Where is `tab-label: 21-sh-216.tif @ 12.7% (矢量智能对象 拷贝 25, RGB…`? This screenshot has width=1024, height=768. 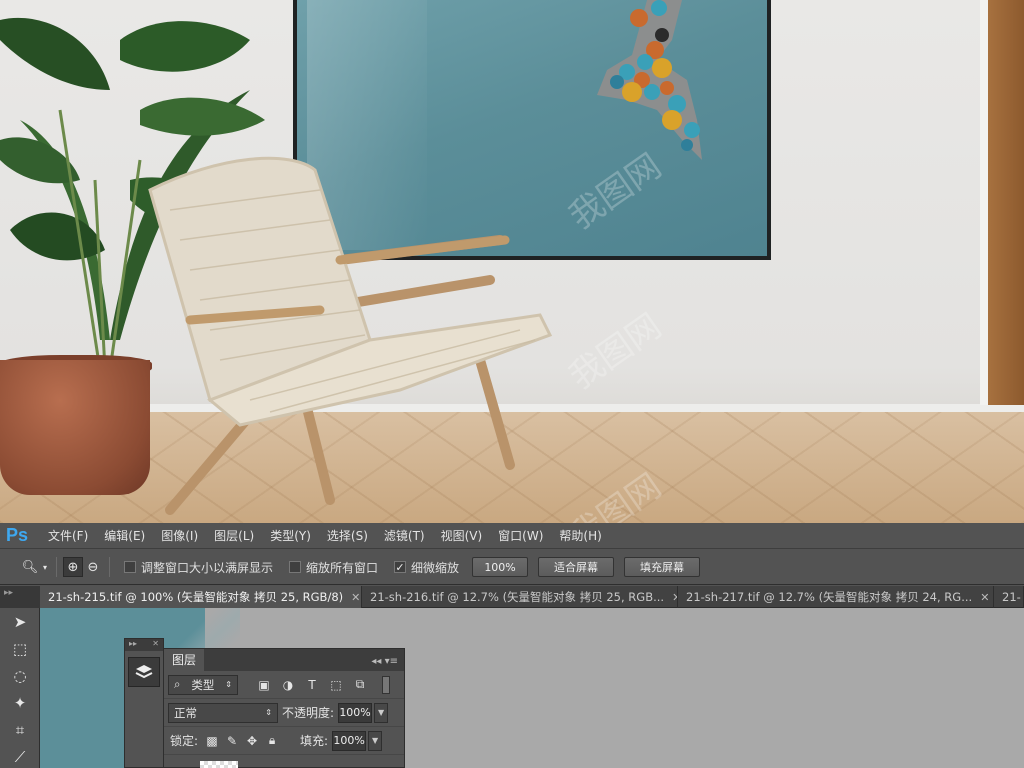
tab-label: 21-sh-216.tif @ 12.7% (矢量智能对象 拷贝 25, RGB… is located at coordinates (517, 597).